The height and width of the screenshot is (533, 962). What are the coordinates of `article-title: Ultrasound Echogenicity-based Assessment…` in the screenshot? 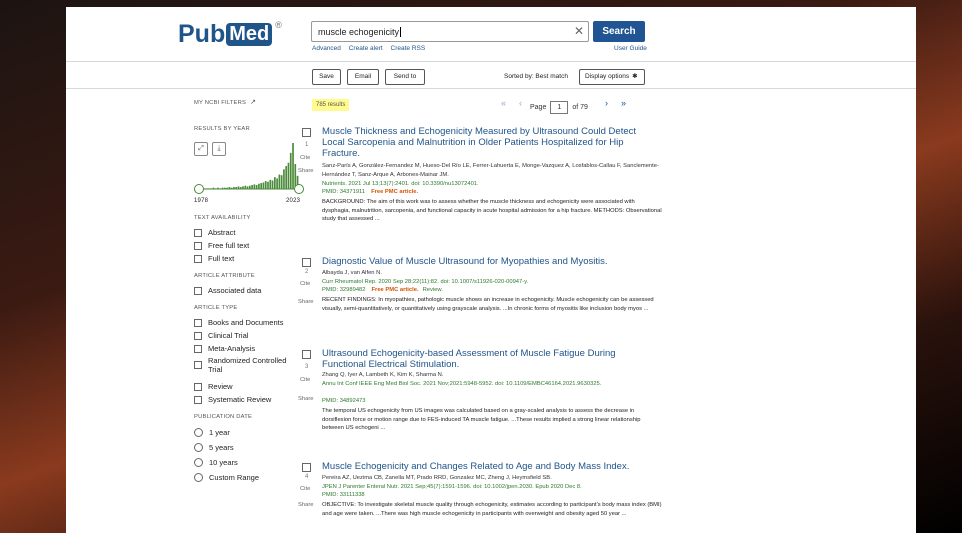 It's located at (482, 359).